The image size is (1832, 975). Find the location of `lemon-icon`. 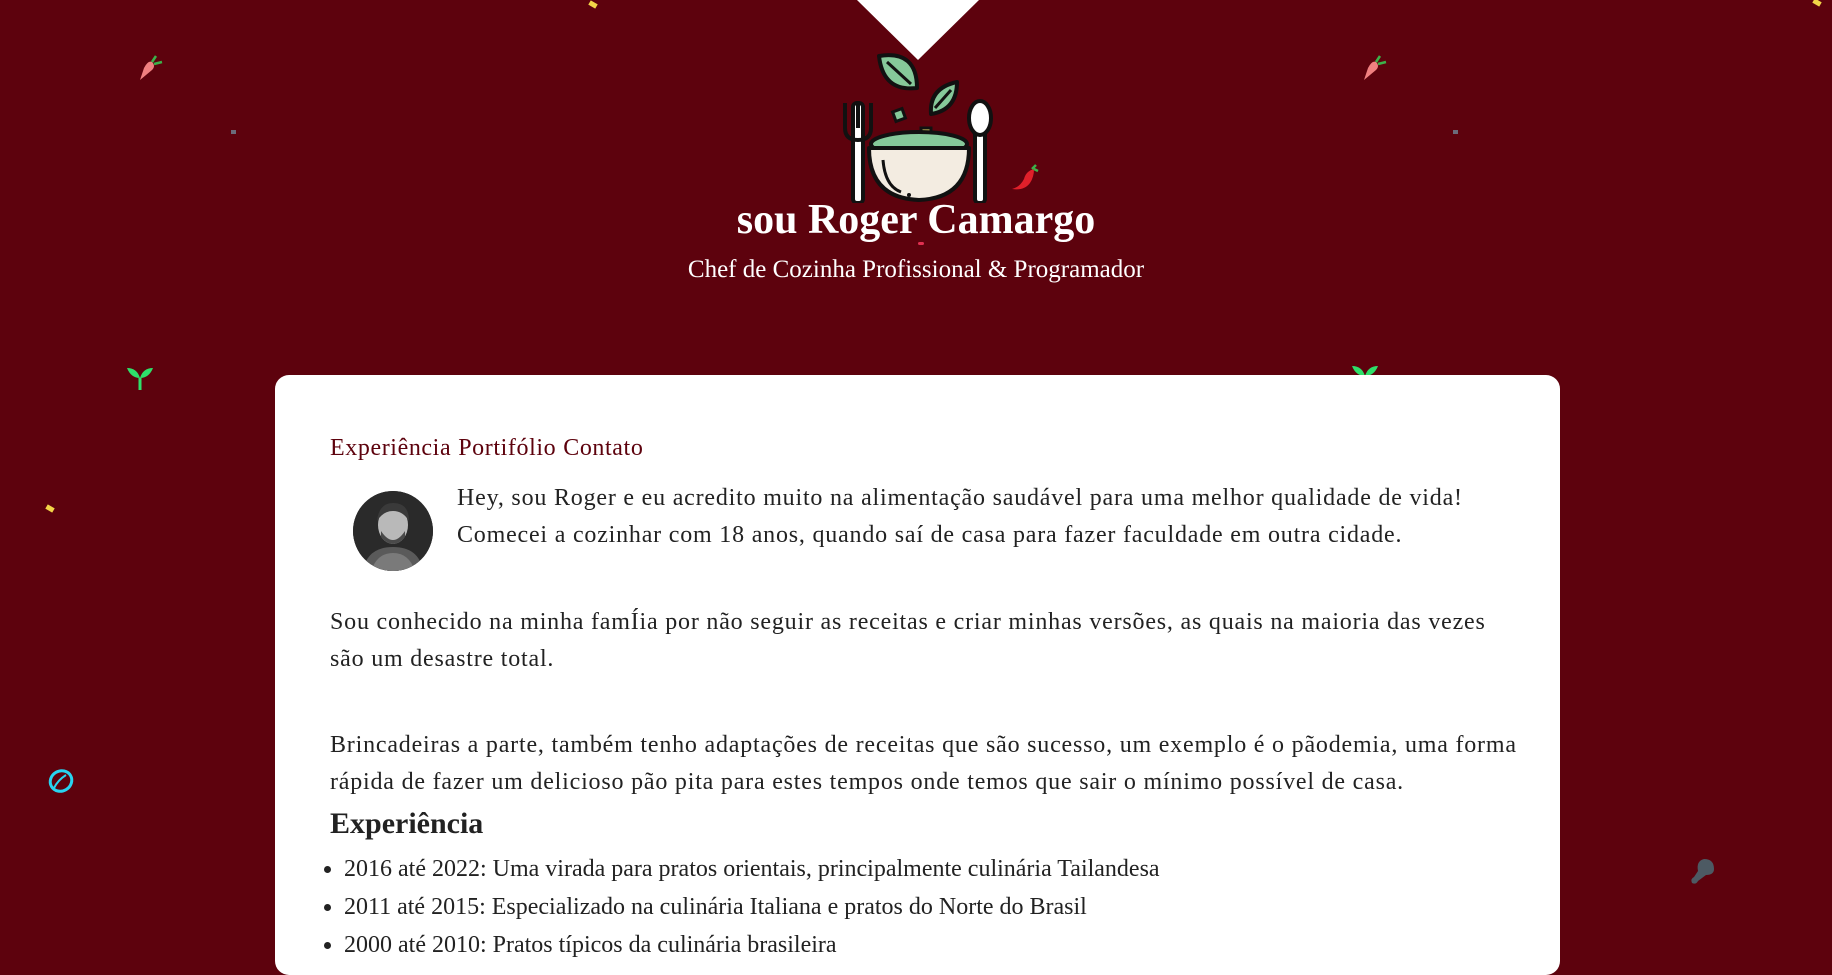

lemon-icon is located at coordinates (61, 781).